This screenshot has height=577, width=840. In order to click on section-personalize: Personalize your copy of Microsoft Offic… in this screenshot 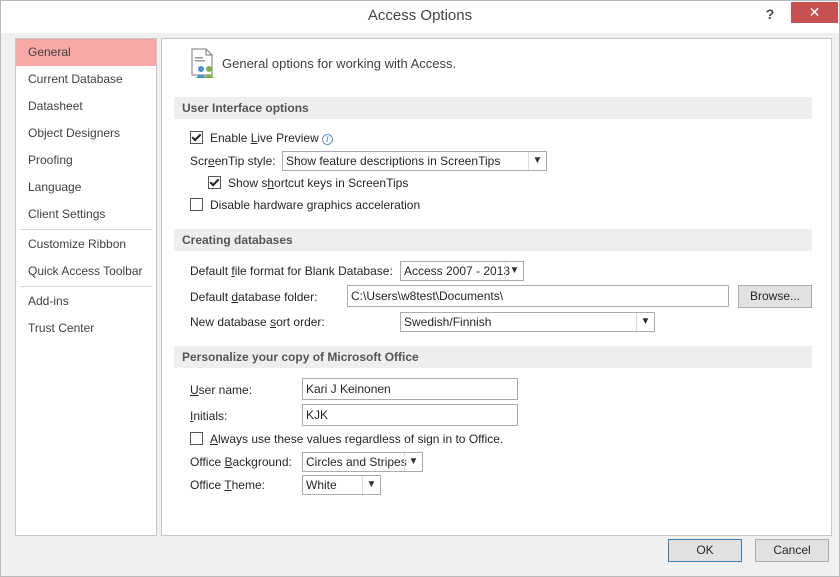, I will do `click(493, 357)`.